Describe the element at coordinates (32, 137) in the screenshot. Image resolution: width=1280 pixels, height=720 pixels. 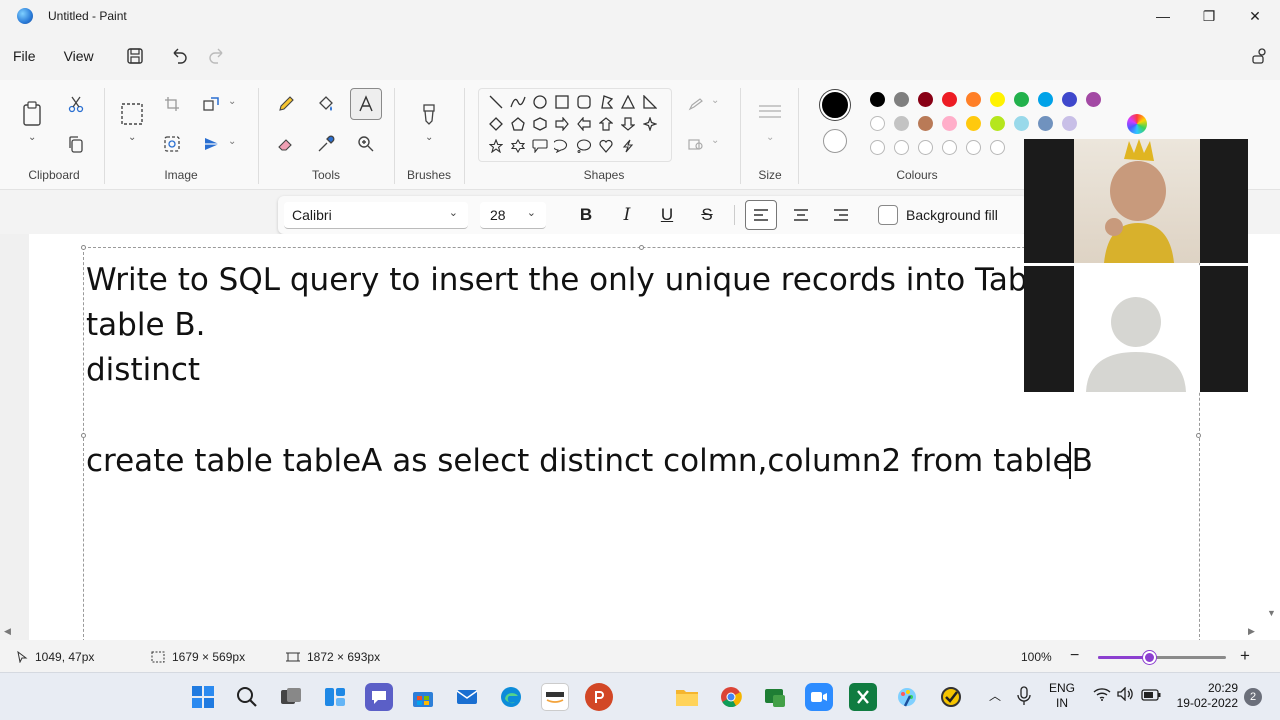
I see `paste-dropdown-icon: ⌄` at that location.